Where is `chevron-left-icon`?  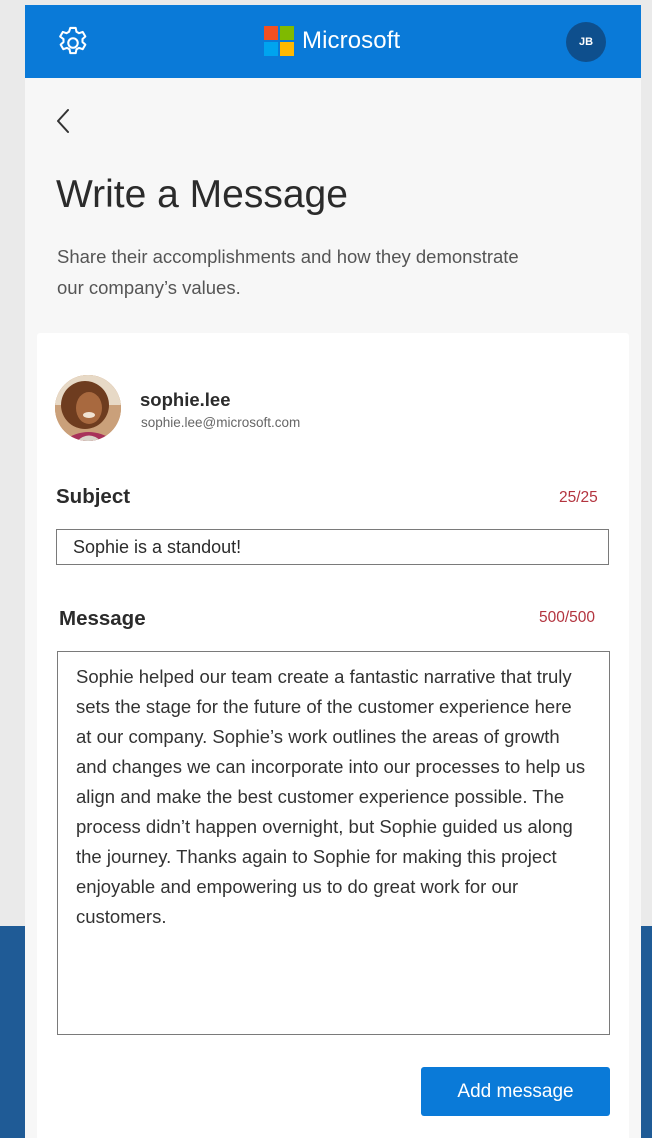
chevron-left-icon is located at coordinates (63, 121).